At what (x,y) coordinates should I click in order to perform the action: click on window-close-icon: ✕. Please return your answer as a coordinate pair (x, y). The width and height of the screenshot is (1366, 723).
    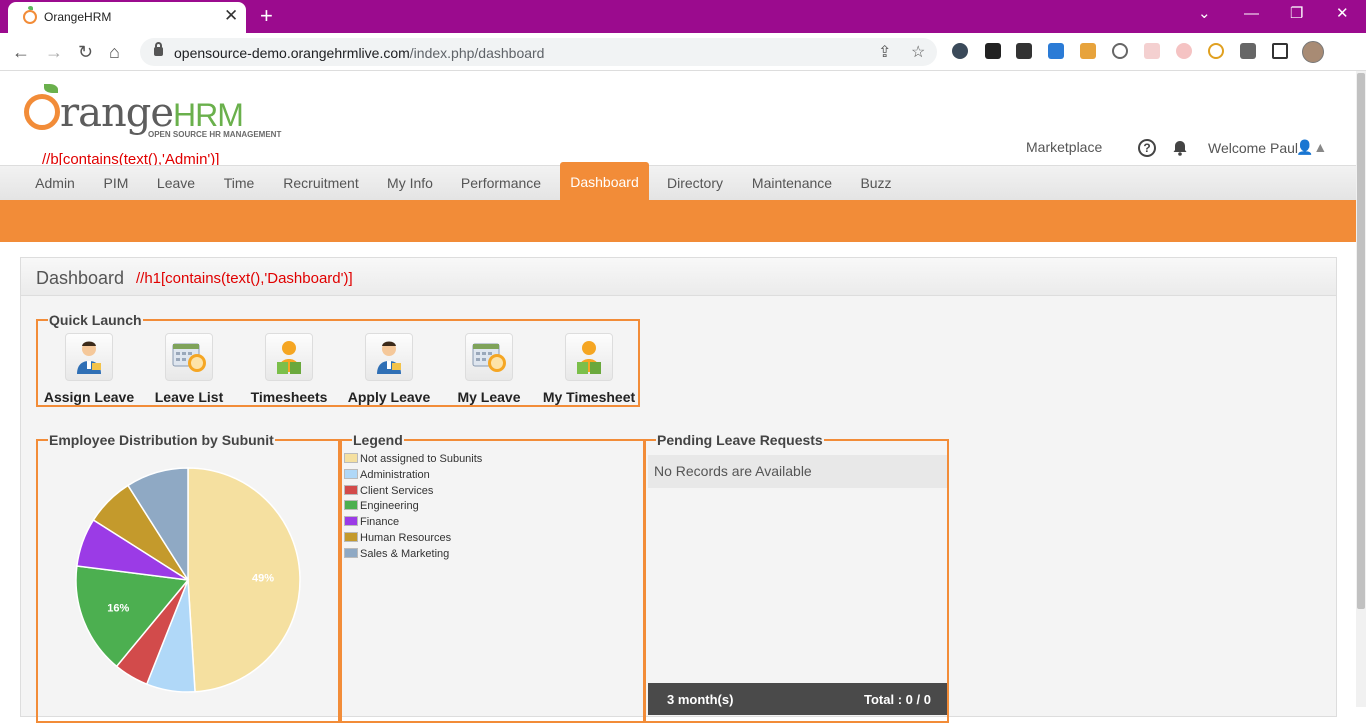
    Looking at the image, I should click on (1342, 14).